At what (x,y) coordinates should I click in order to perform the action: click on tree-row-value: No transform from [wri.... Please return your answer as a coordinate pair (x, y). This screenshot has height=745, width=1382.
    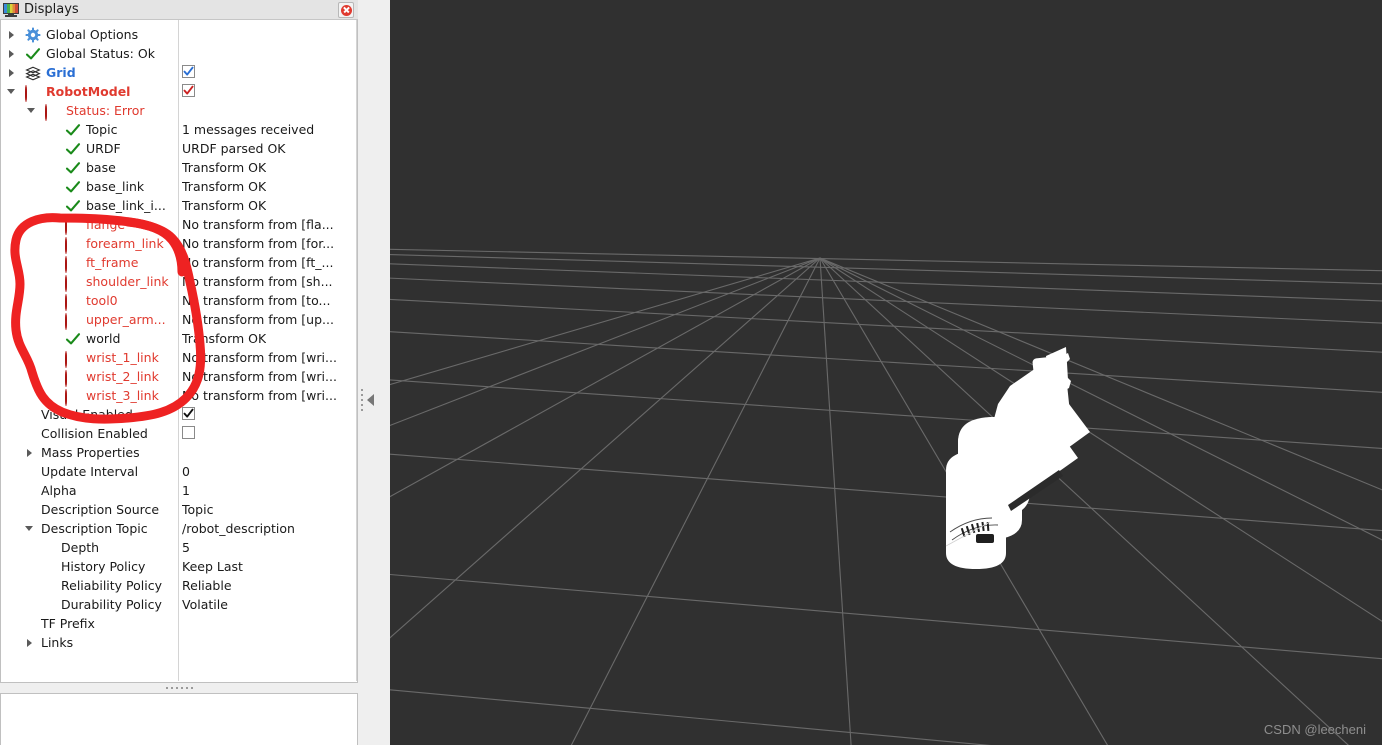
    Looking at the image, I should click on (259, 395).